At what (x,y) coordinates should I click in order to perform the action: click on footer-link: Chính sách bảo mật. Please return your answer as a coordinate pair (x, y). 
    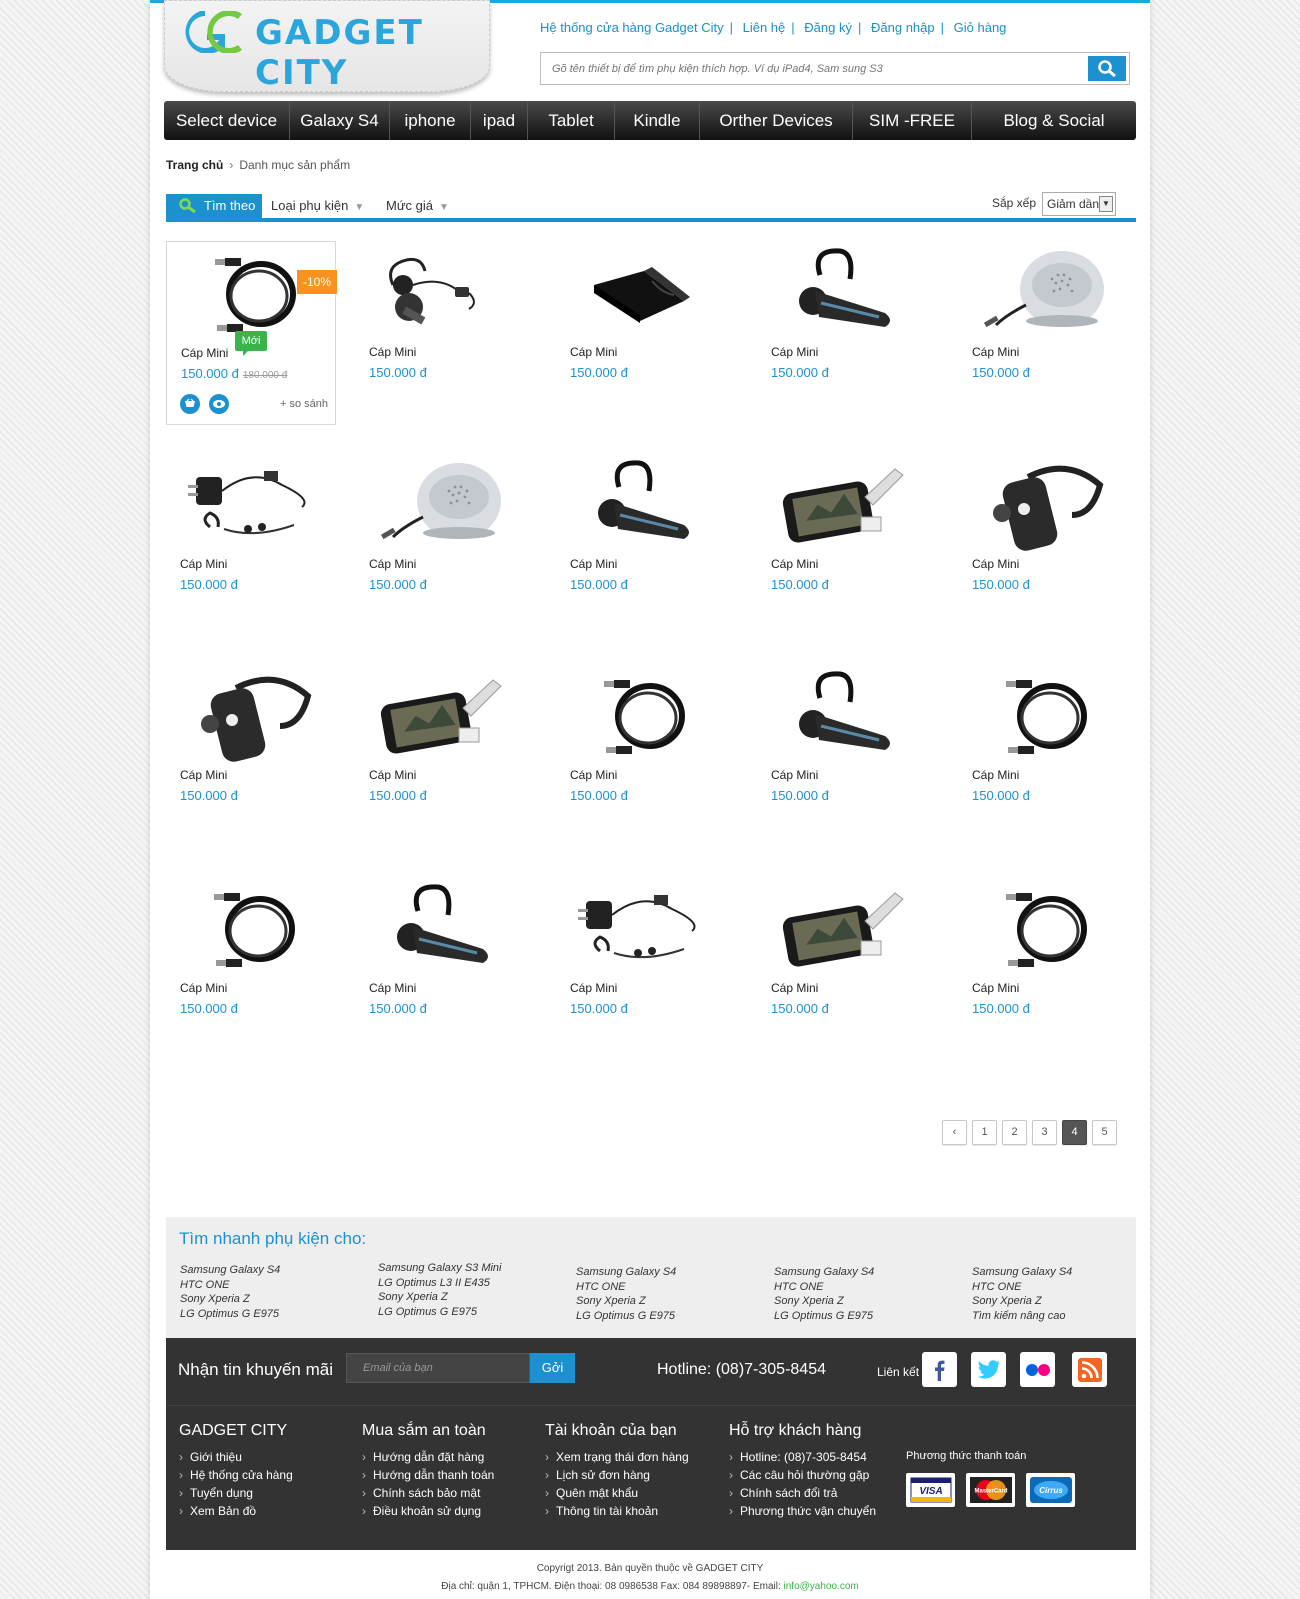
    Looking at the image, I should click on (428, 1493).